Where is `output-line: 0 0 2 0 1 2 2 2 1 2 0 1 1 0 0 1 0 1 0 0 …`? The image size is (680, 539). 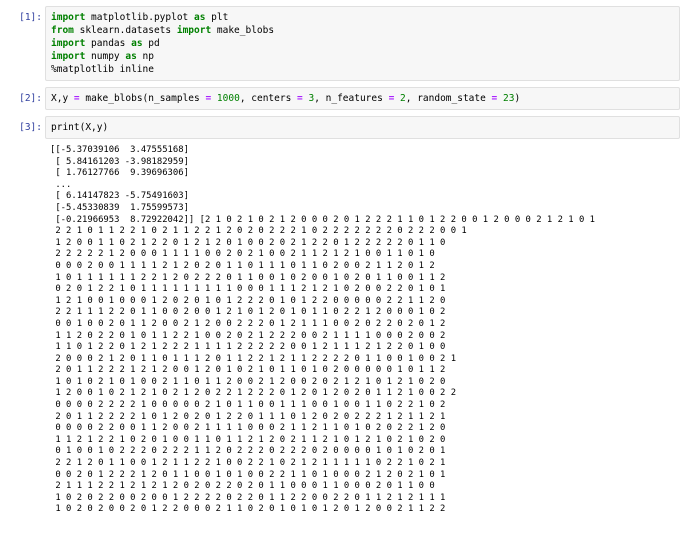
output-line: 0 0 2 0 1 2 2 2 1 2 0 1 1 0 0 1 0 1 0 0 … is located at coordinates (248, 474).